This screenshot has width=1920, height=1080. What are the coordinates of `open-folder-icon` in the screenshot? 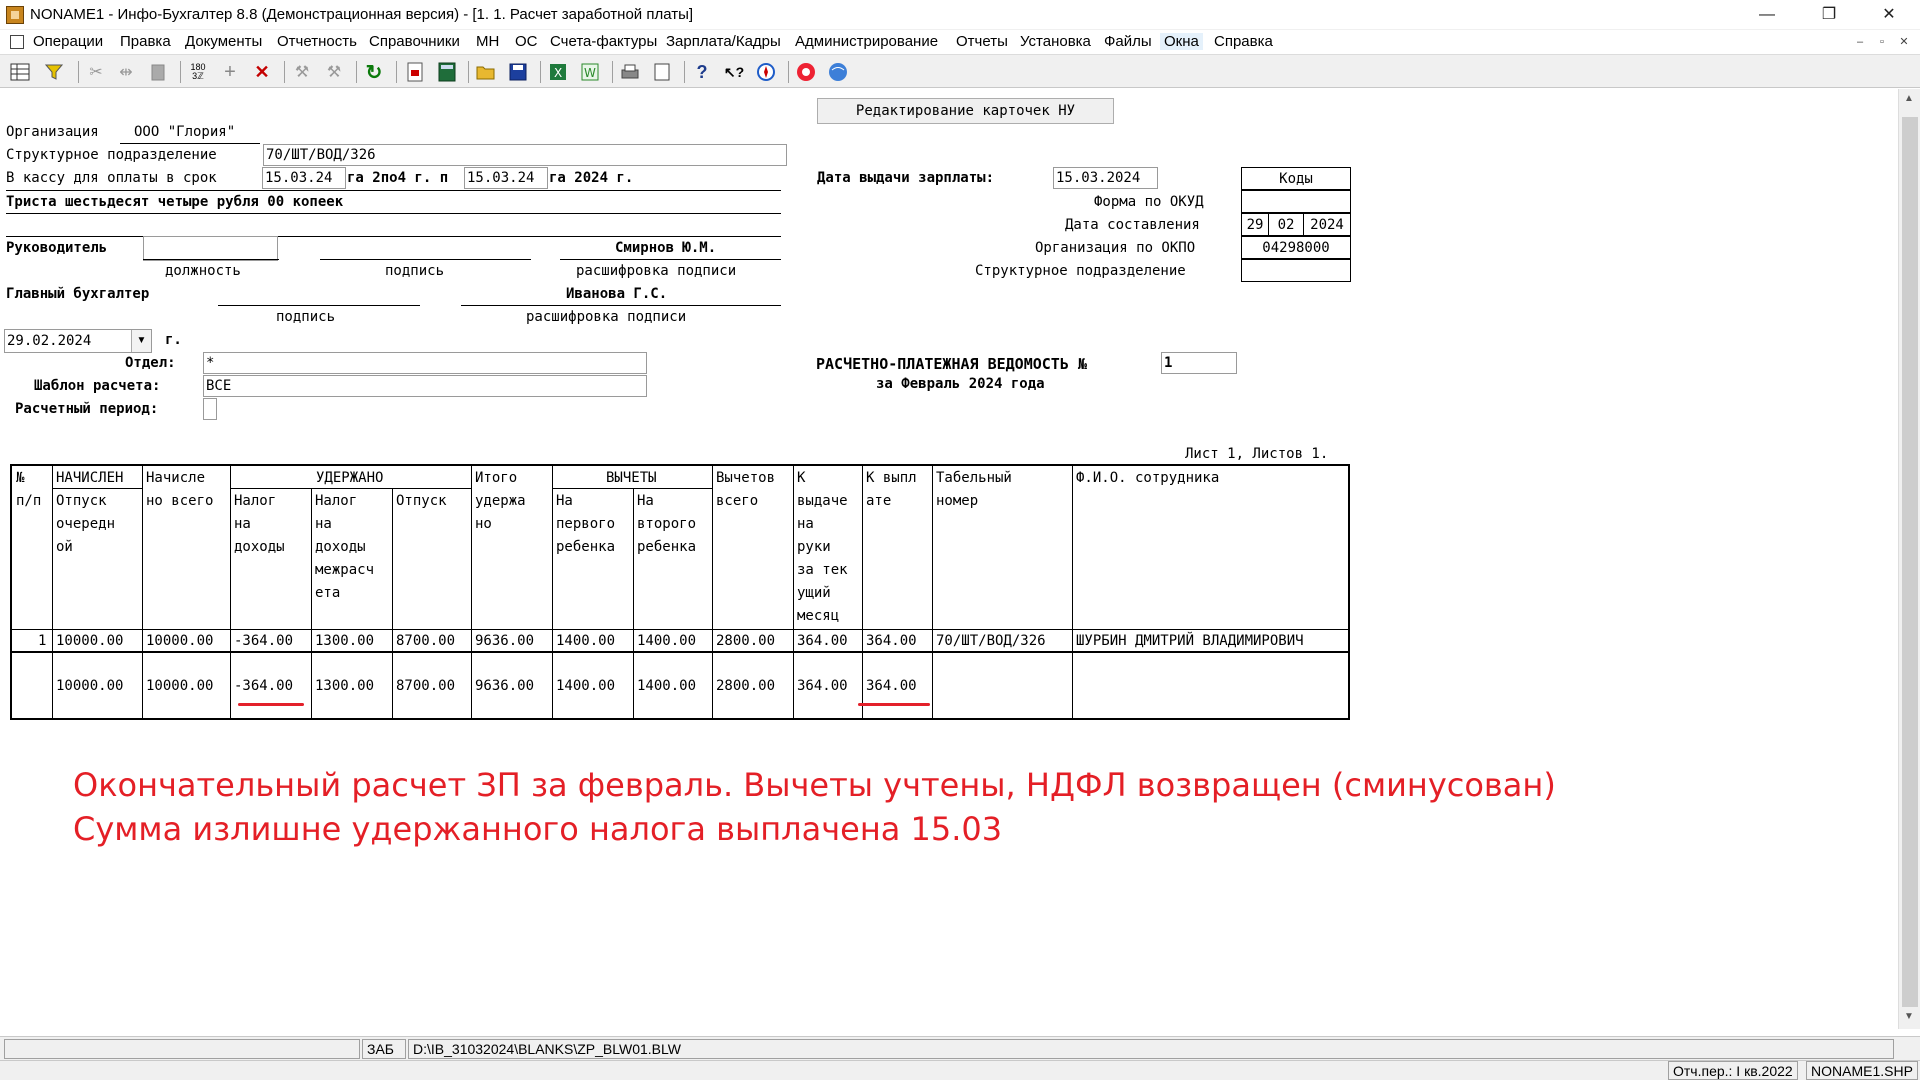 It's located at (486, 72).